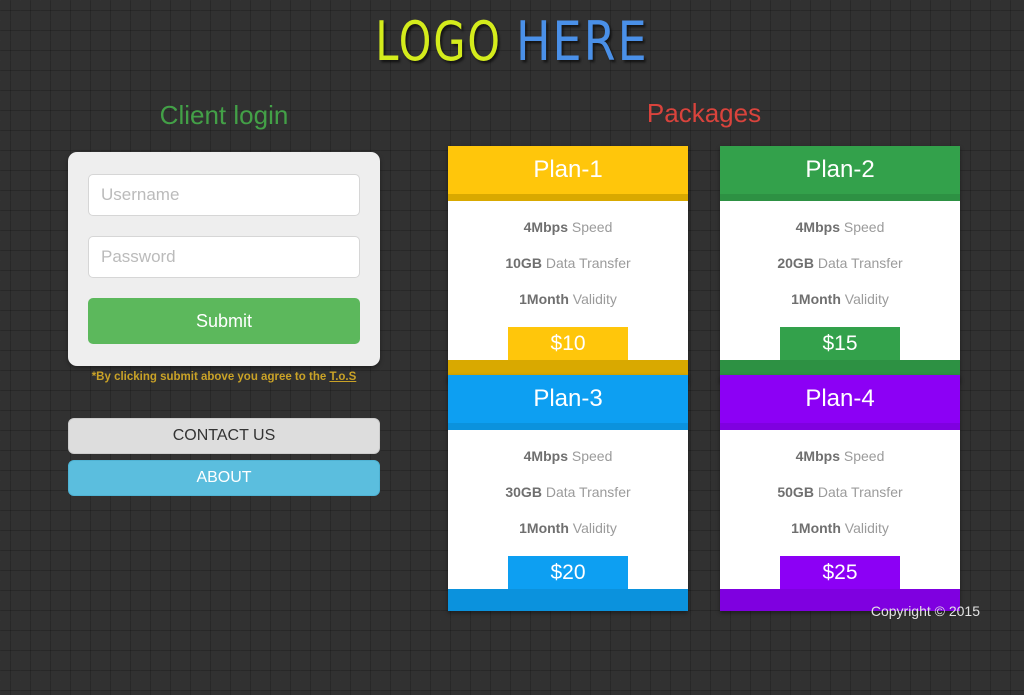 The image size is (1024, 695). What do you see at coordinates (925, 611) in the screenshot?
I see `copyright-text: Copyright © 2015` at bounding box center [925, 611].